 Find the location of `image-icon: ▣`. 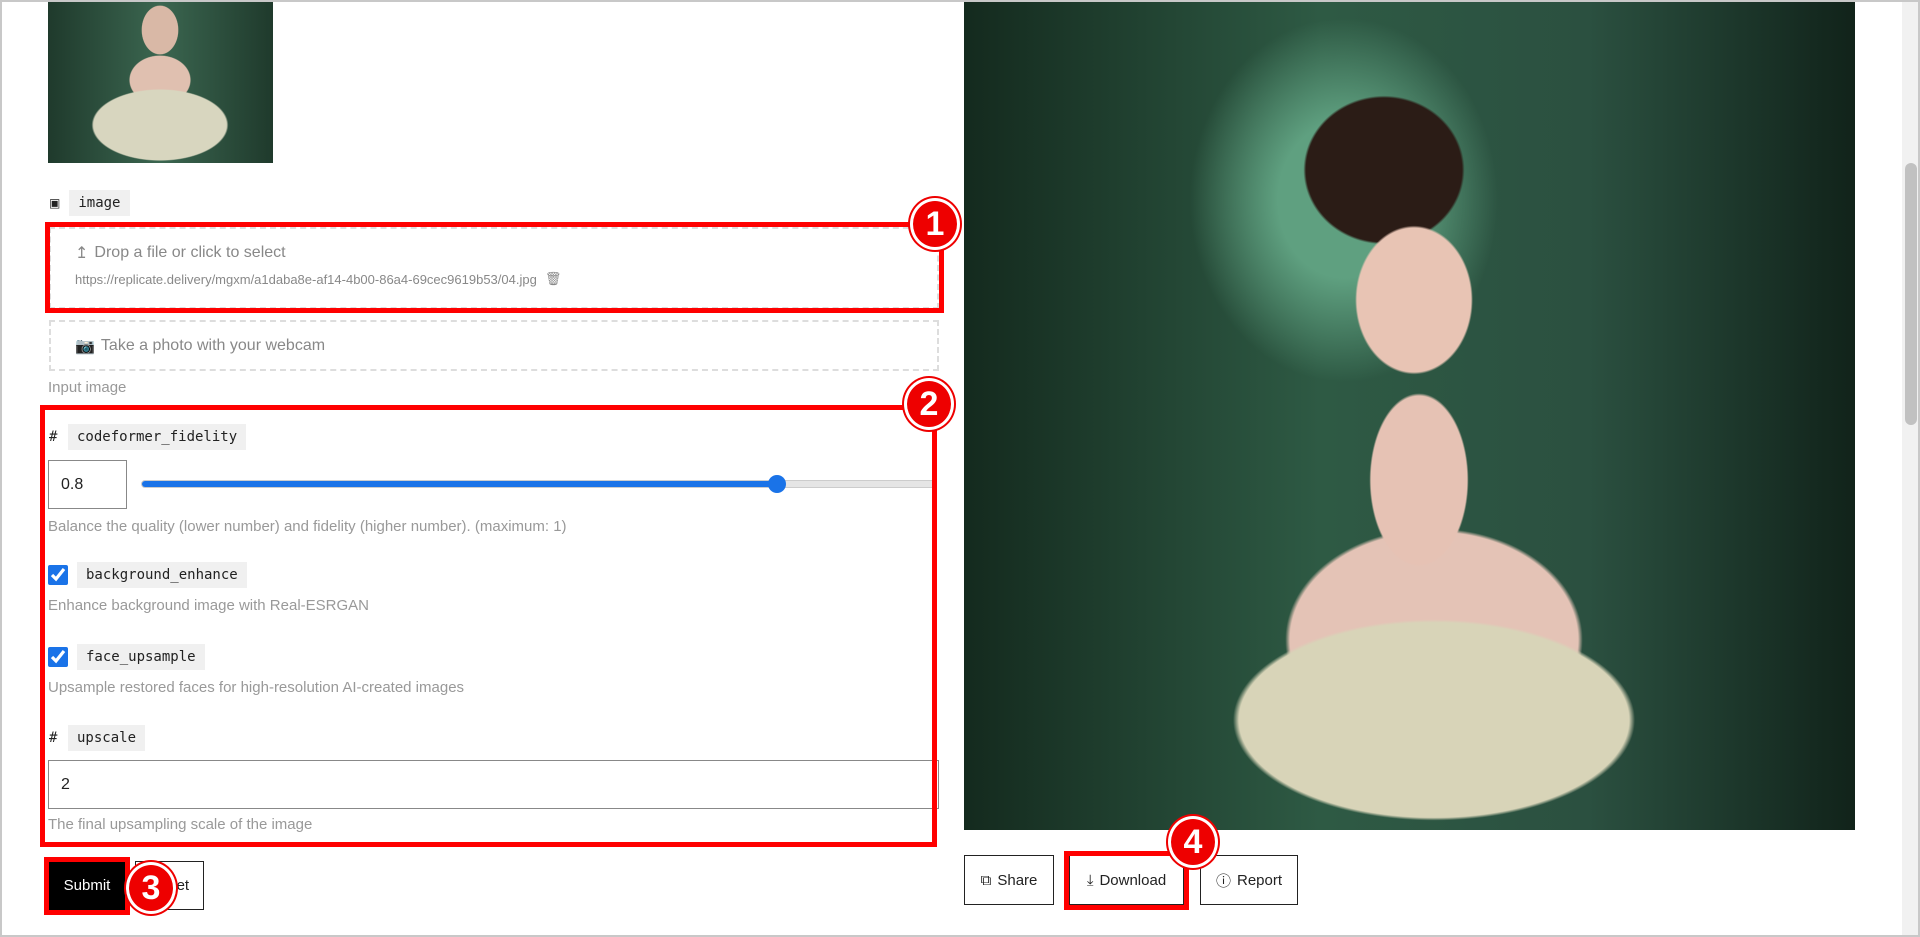

image-icon: ▣ is located at coordinates (55, 203).